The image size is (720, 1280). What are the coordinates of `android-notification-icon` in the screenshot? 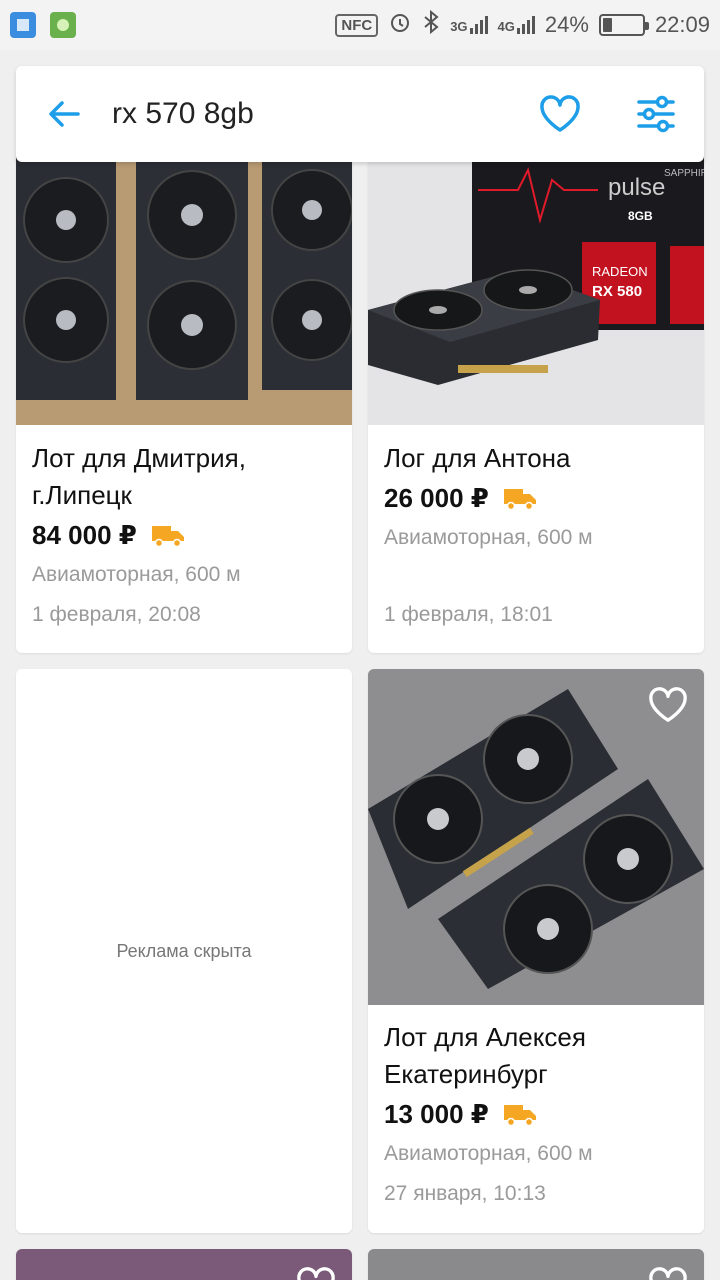 It's located at (63, 25).